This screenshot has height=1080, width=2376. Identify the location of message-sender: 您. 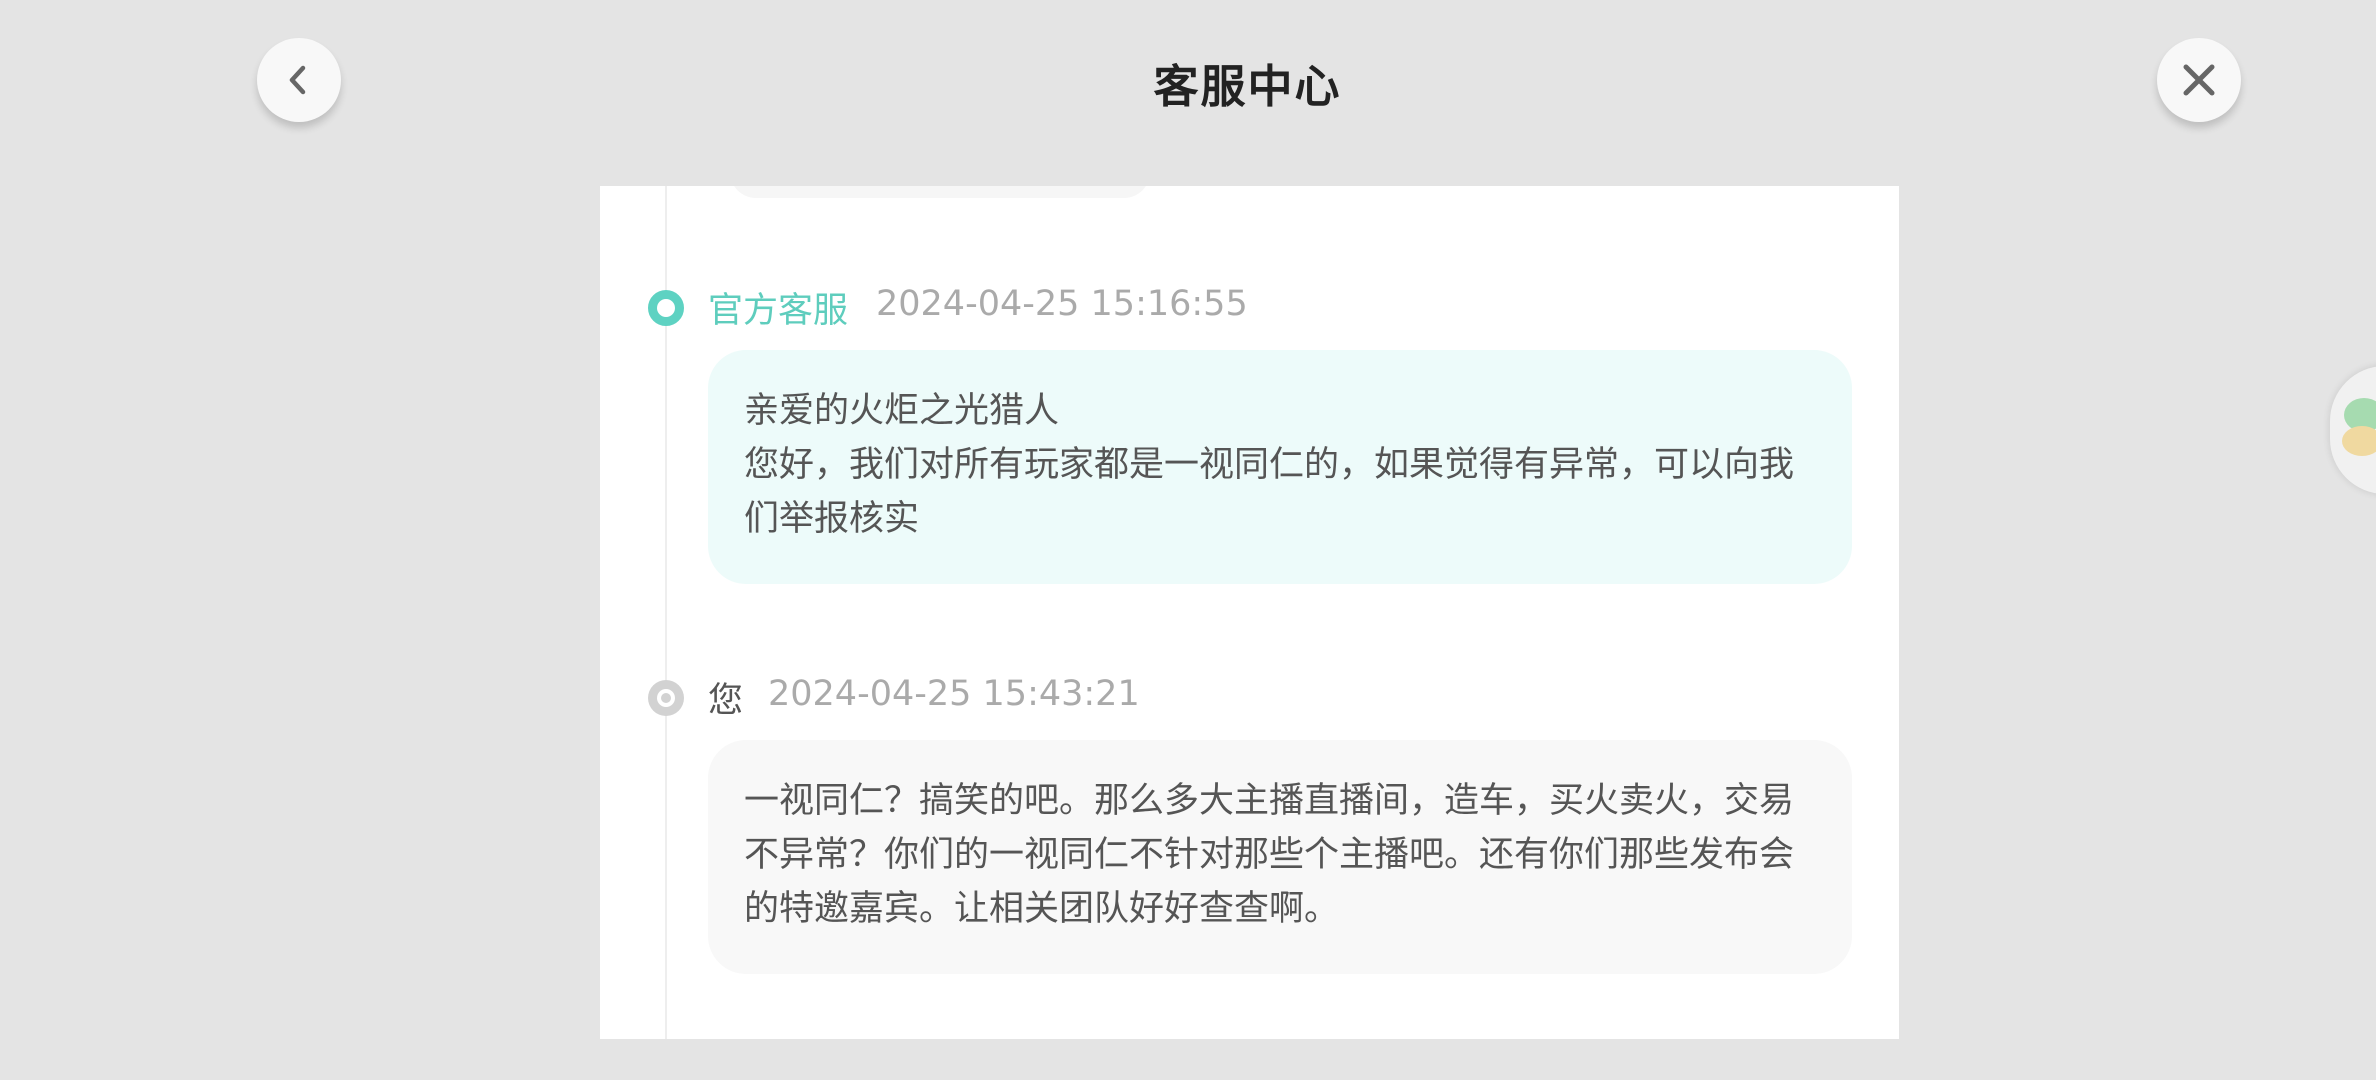
(726, 701).